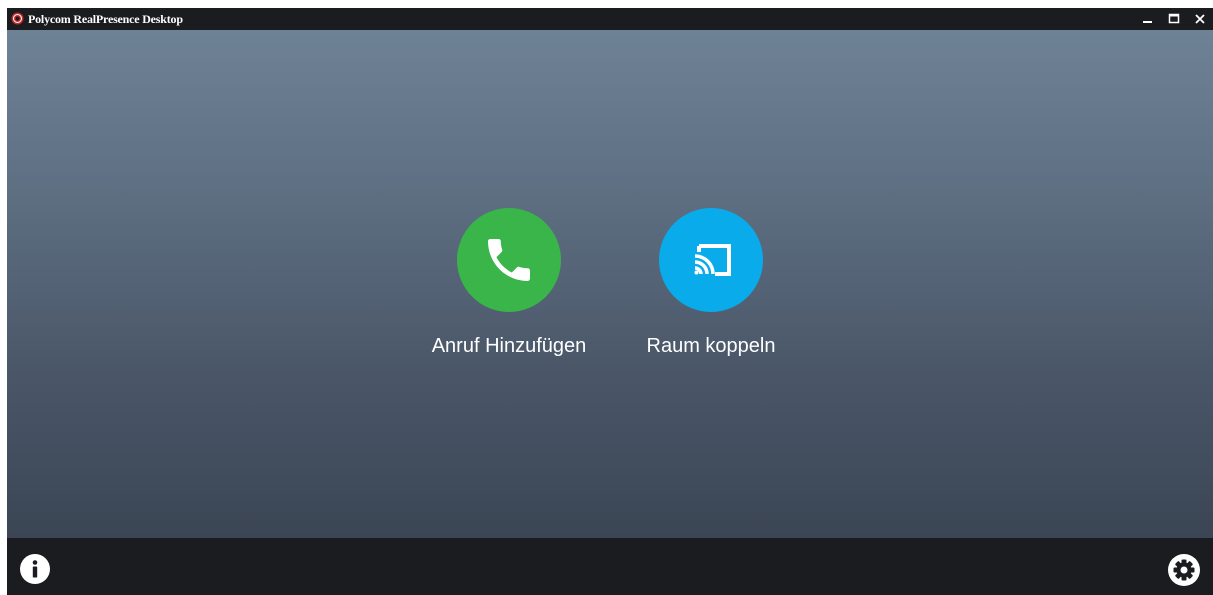  Describe the element at coordinates (1147, 22) in the screenshot. I see `minimize-icon` at that location.